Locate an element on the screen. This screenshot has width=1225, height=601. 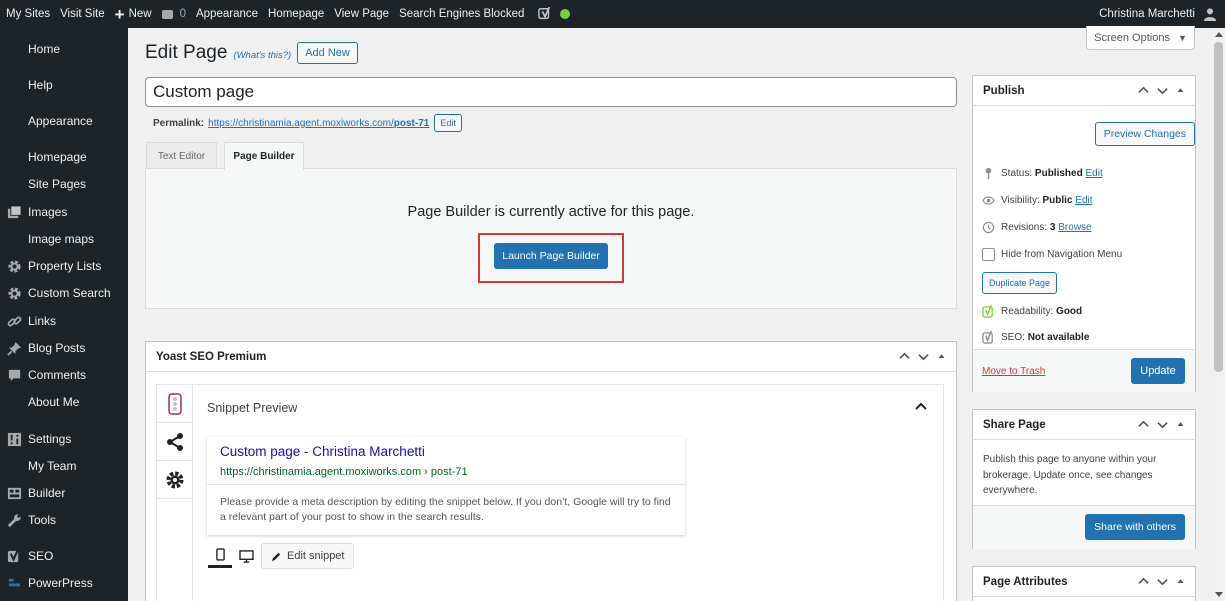
sidebar-item-homepage: Homepage is located at coordinates (64, 157).